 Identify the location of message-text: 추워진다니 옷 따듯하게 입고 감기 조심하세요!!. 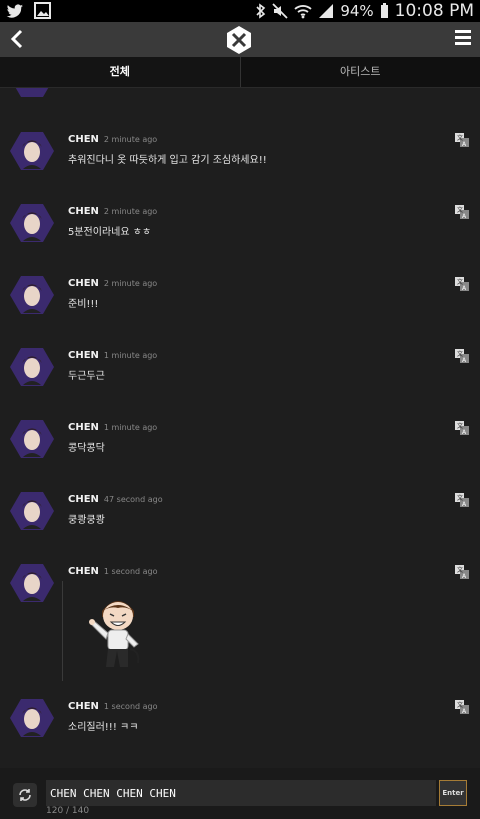
(167, 160).